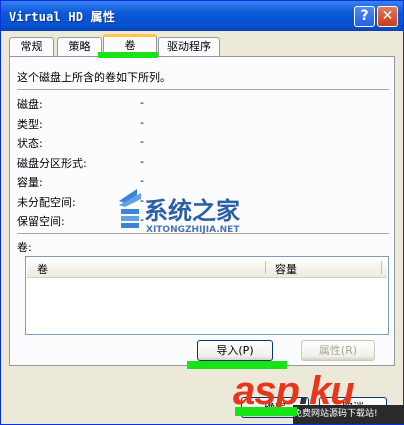 This screenshot has height=425, width=404. Describe the element at coordinates (42, 269) in the screenshot. I see `column-header-volume: 卷` at that location.